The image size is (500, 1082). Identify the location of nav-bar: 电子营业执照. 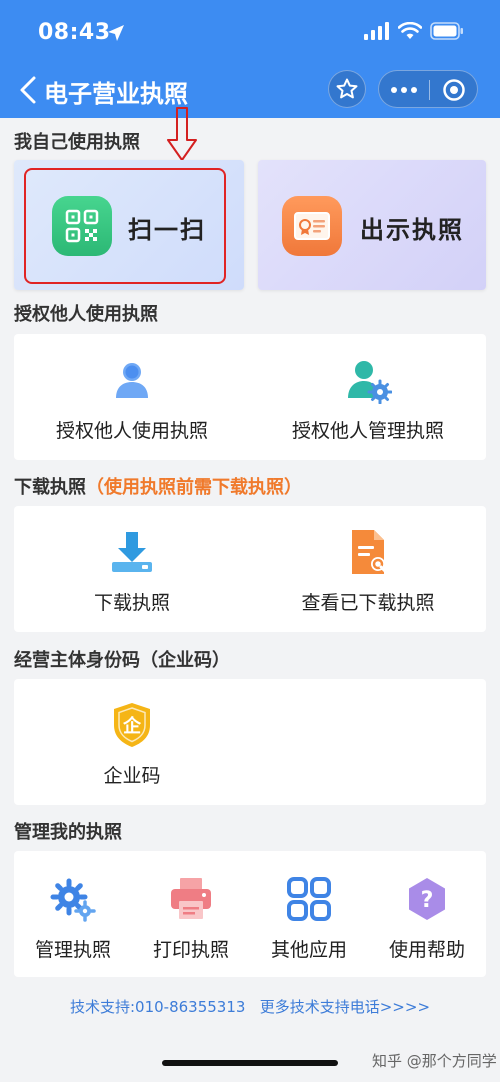
(250, 90).